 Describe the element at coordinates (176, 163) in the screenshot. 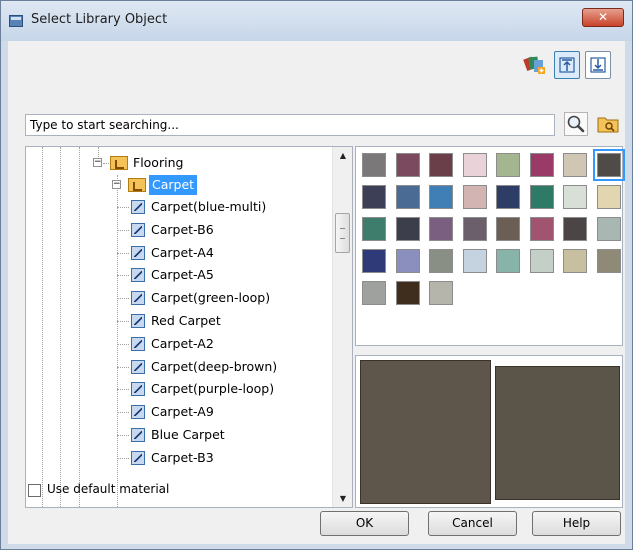

I see `tree-node-flooring: − Flooring` at that location.